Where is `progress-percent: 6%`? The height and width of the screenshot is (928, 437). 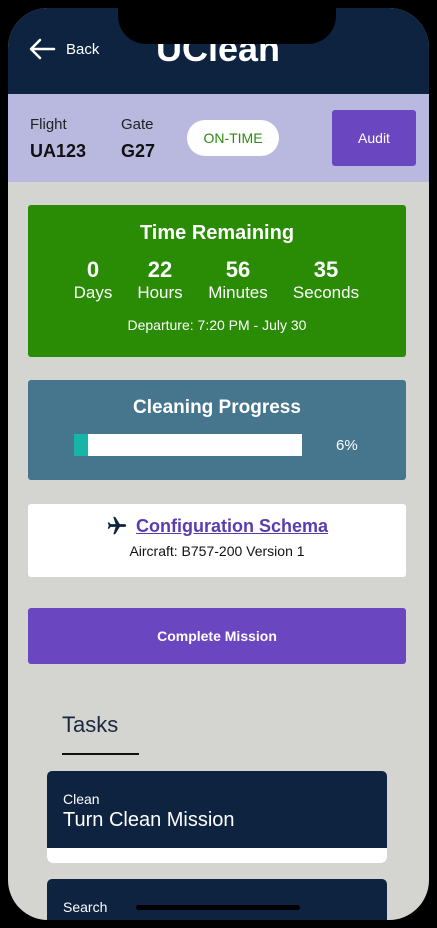 progress-percent: 6% is located at coordinates (347, 445).